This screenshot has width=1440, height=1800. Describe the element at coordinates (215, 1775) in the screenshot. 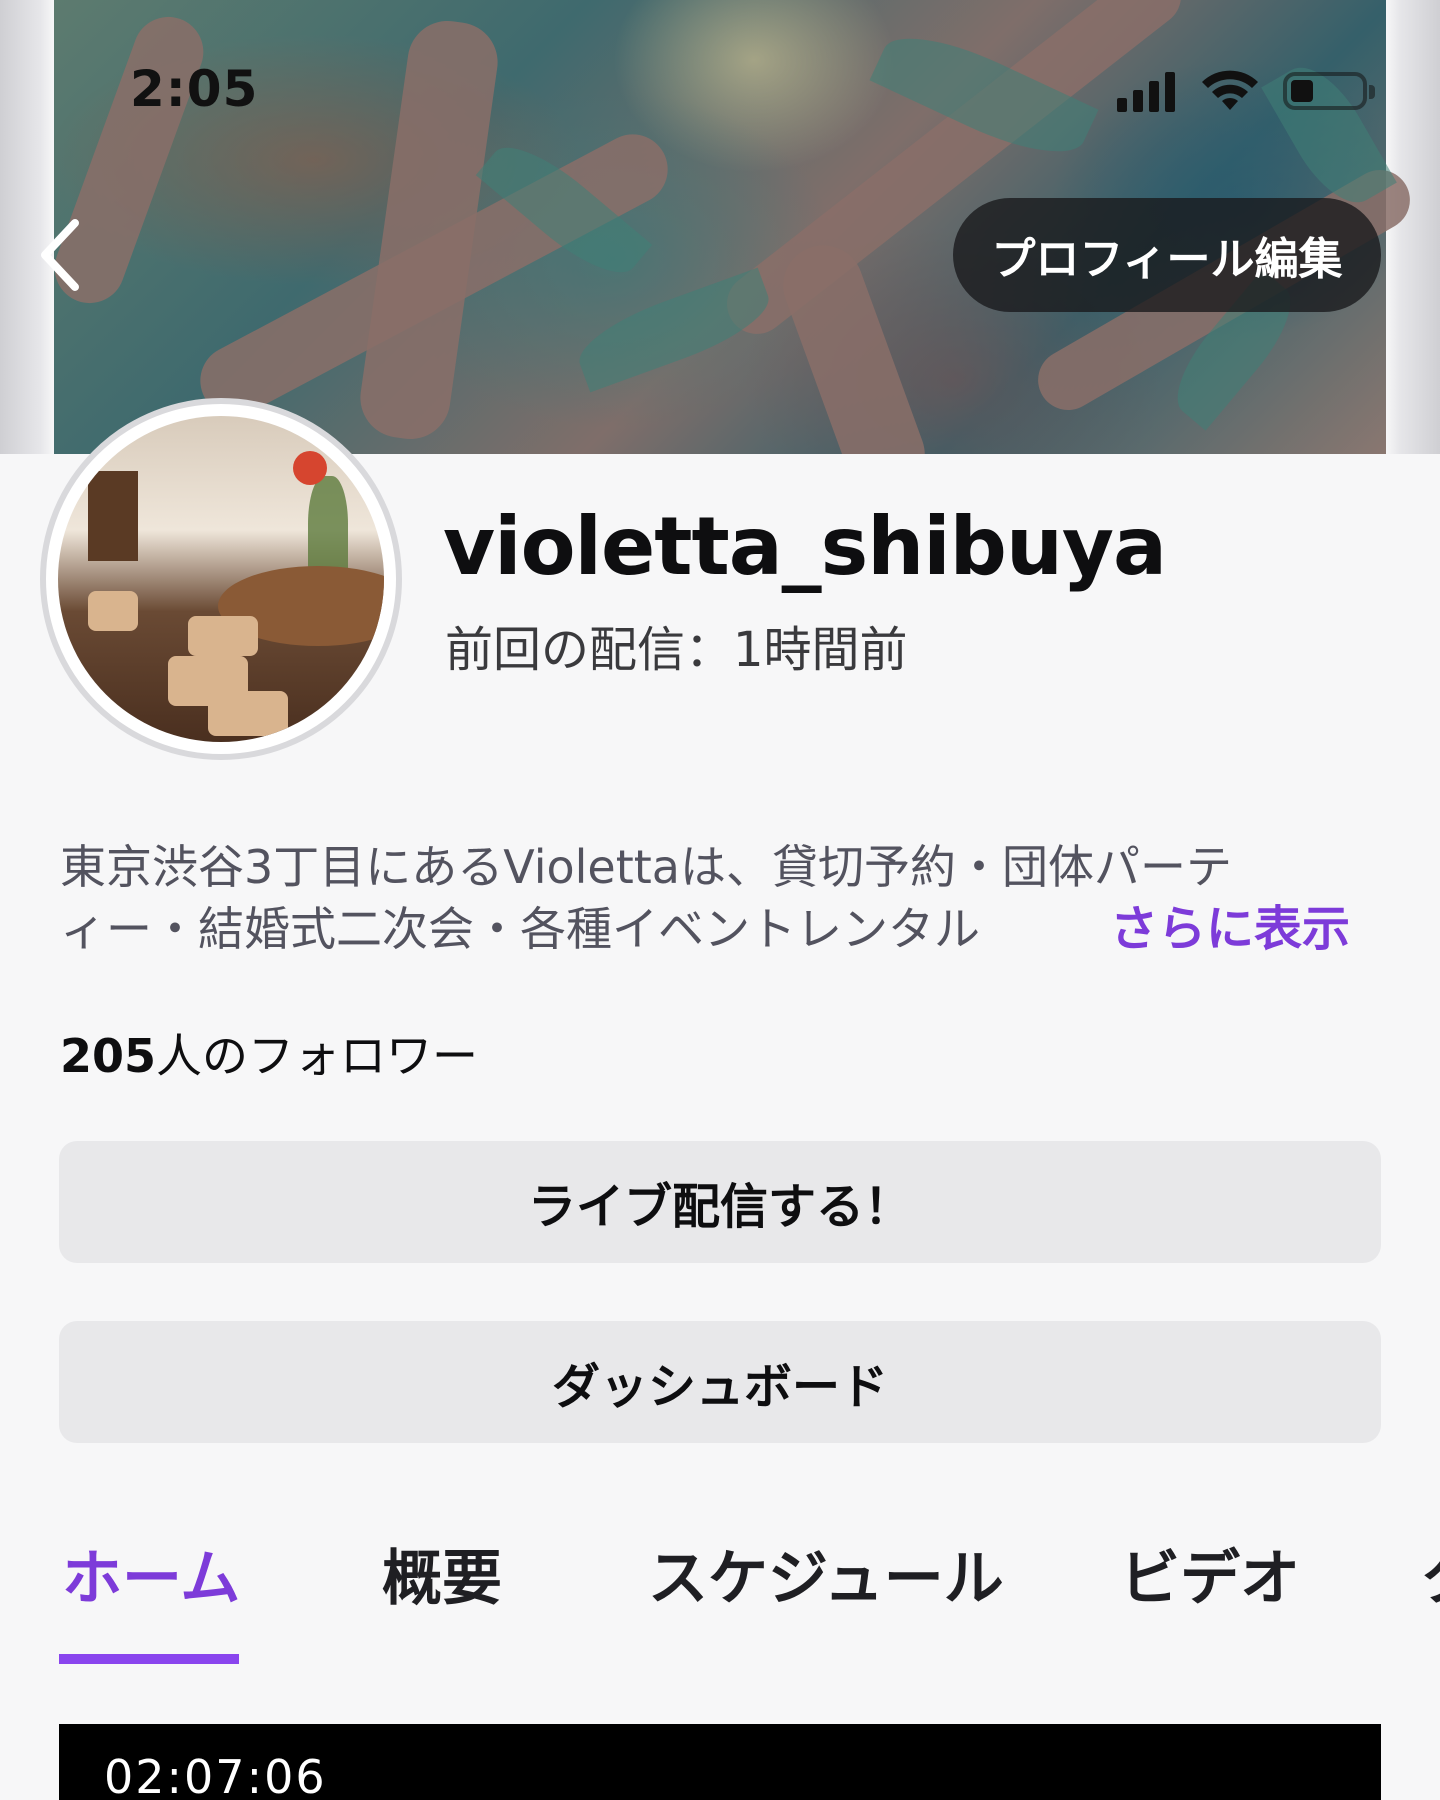

I see `video-timestamp: 02:07:06` at that location.